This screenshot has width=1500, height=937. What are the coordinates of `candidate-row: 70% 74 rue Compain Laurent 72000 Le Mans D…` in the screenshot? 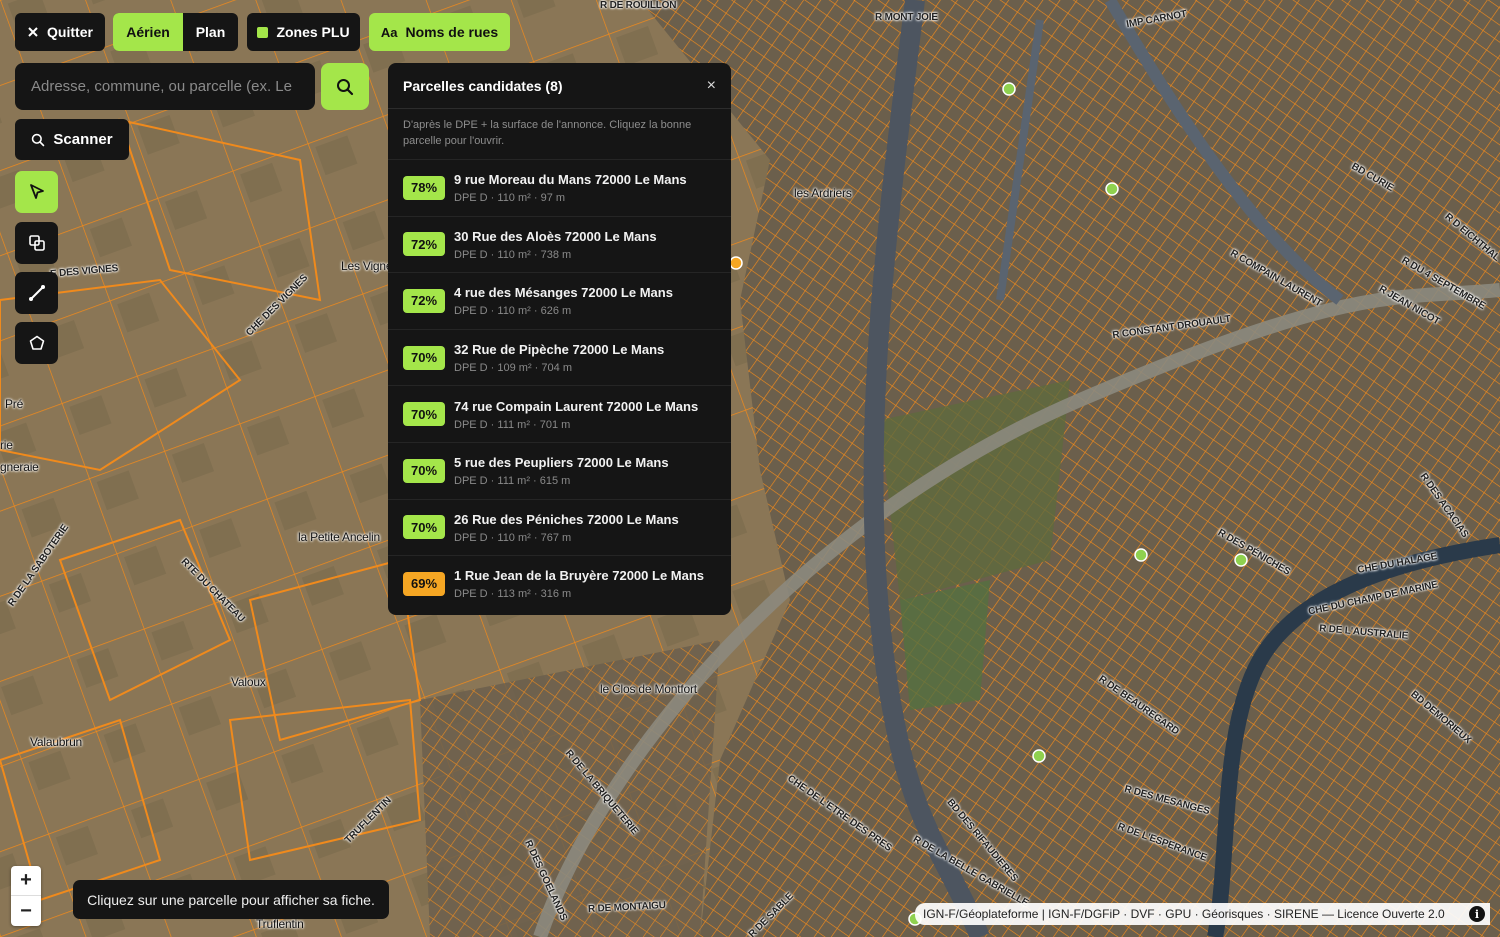 It's located at (559, 413).